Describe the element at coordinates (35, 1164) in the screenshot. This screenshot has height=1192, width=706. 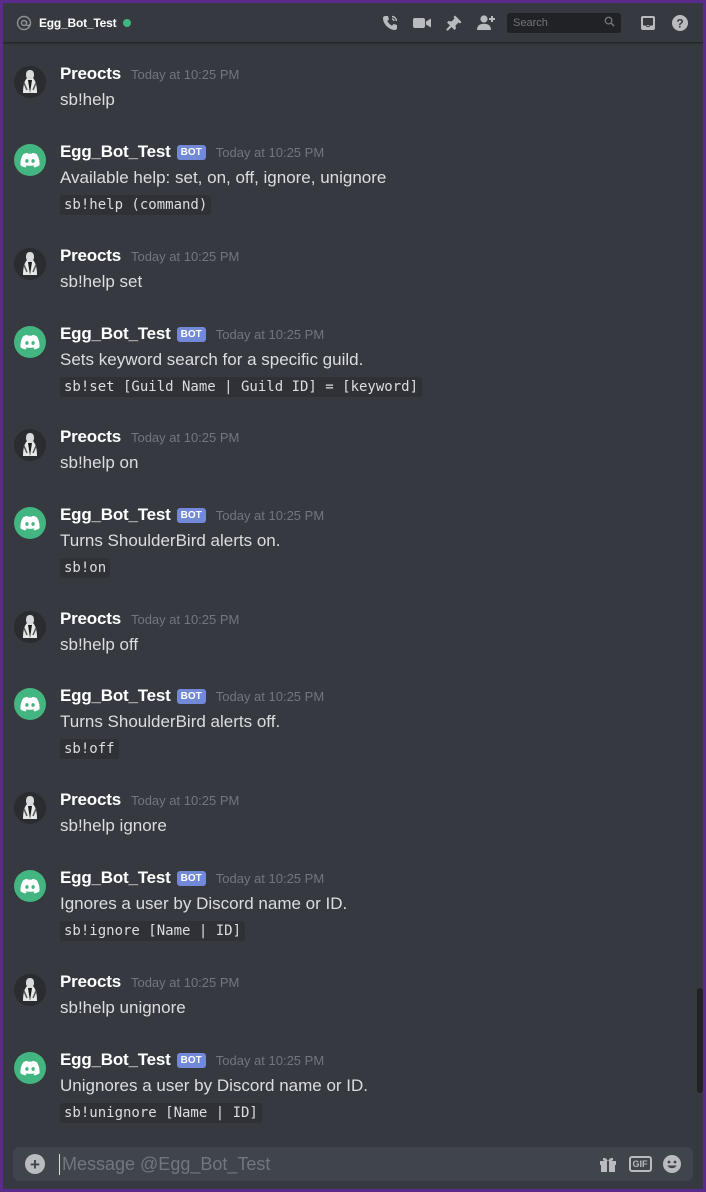
I see `attach-plus-icon: +` at that location.